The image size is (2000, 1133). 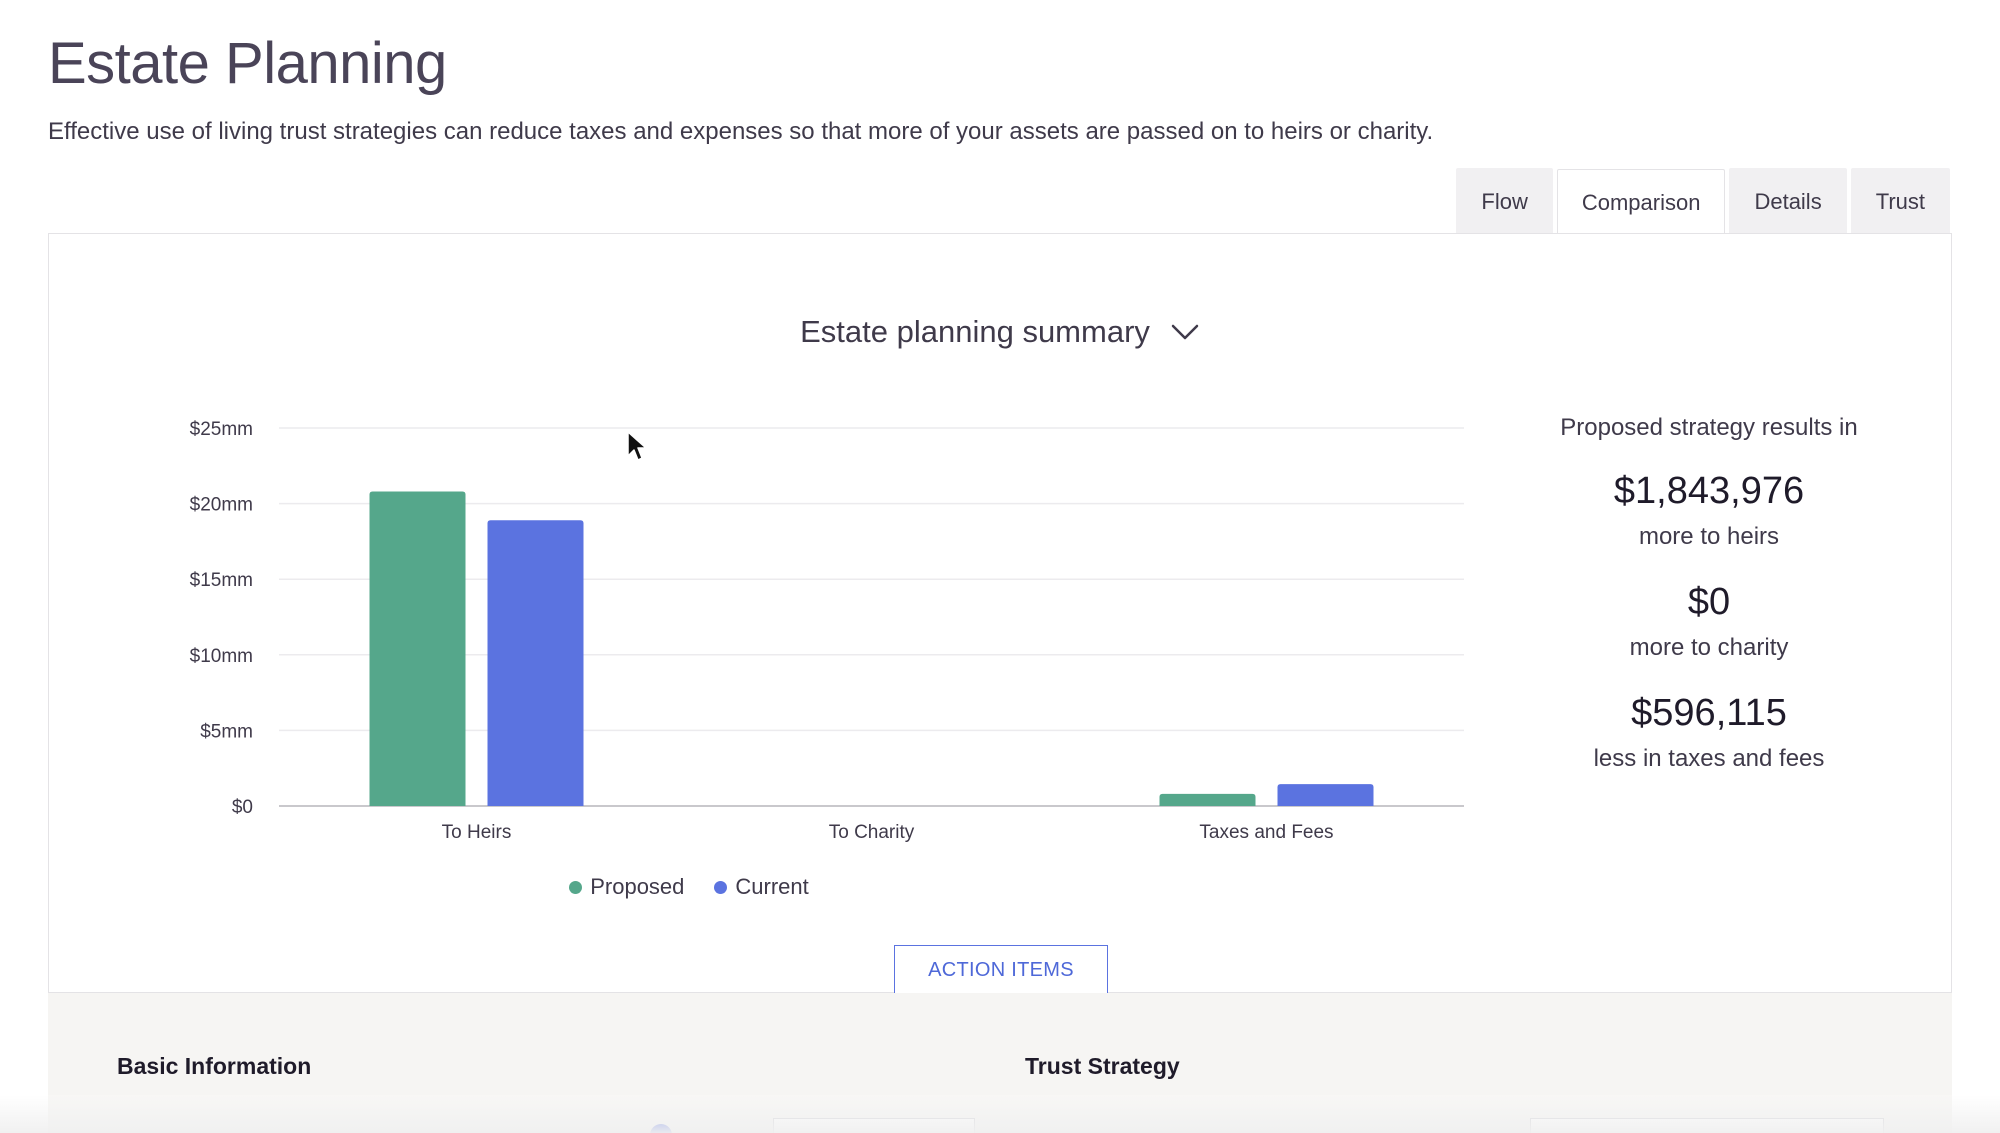 I want to click on legend-item-current: Current, so click(x=761, y=887).